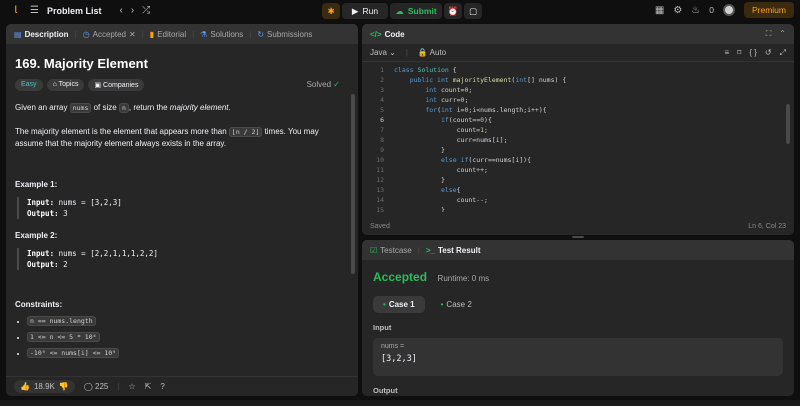  Describe the element at coordinates (168, 34) in the screenshot. I see `tab-editorial: ▮ Editorial` at that location.